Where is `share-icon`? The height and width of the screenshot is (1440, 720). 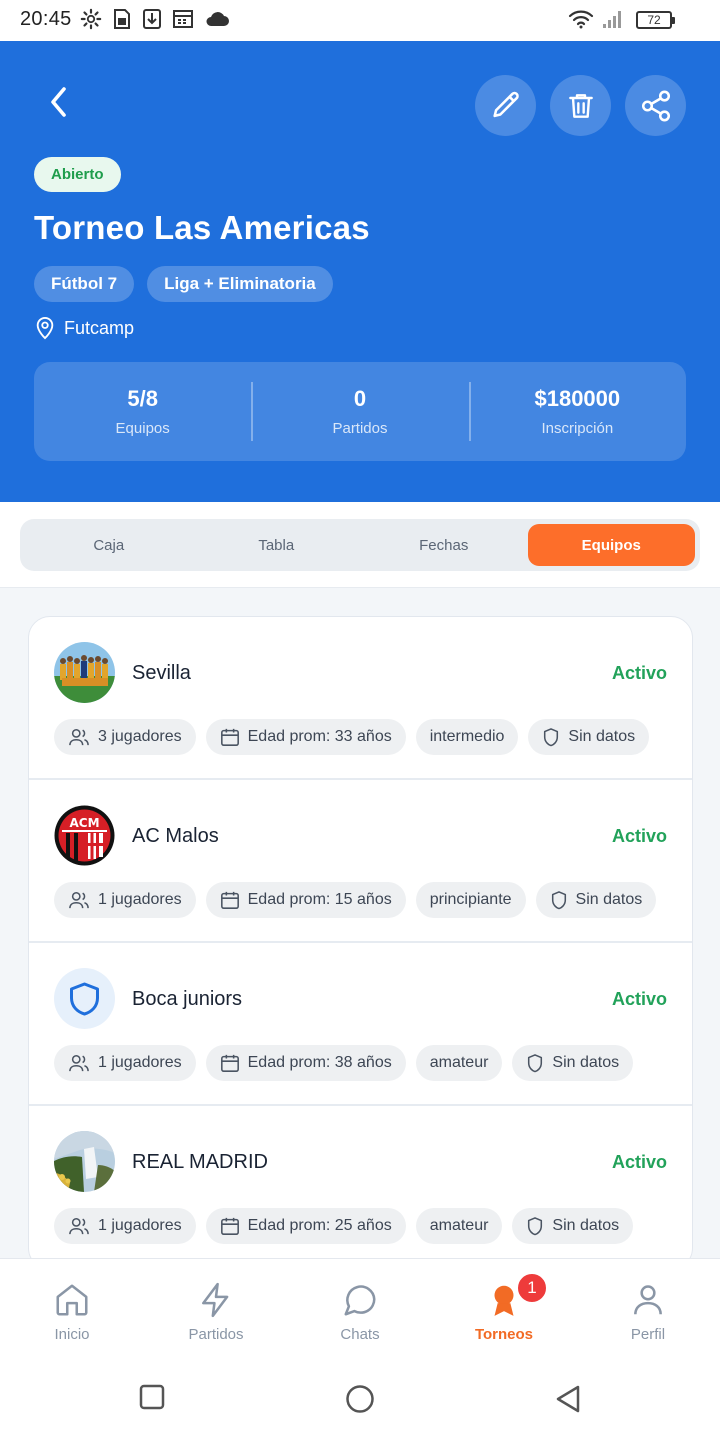 share-icon is located at coordinates (655, 105).